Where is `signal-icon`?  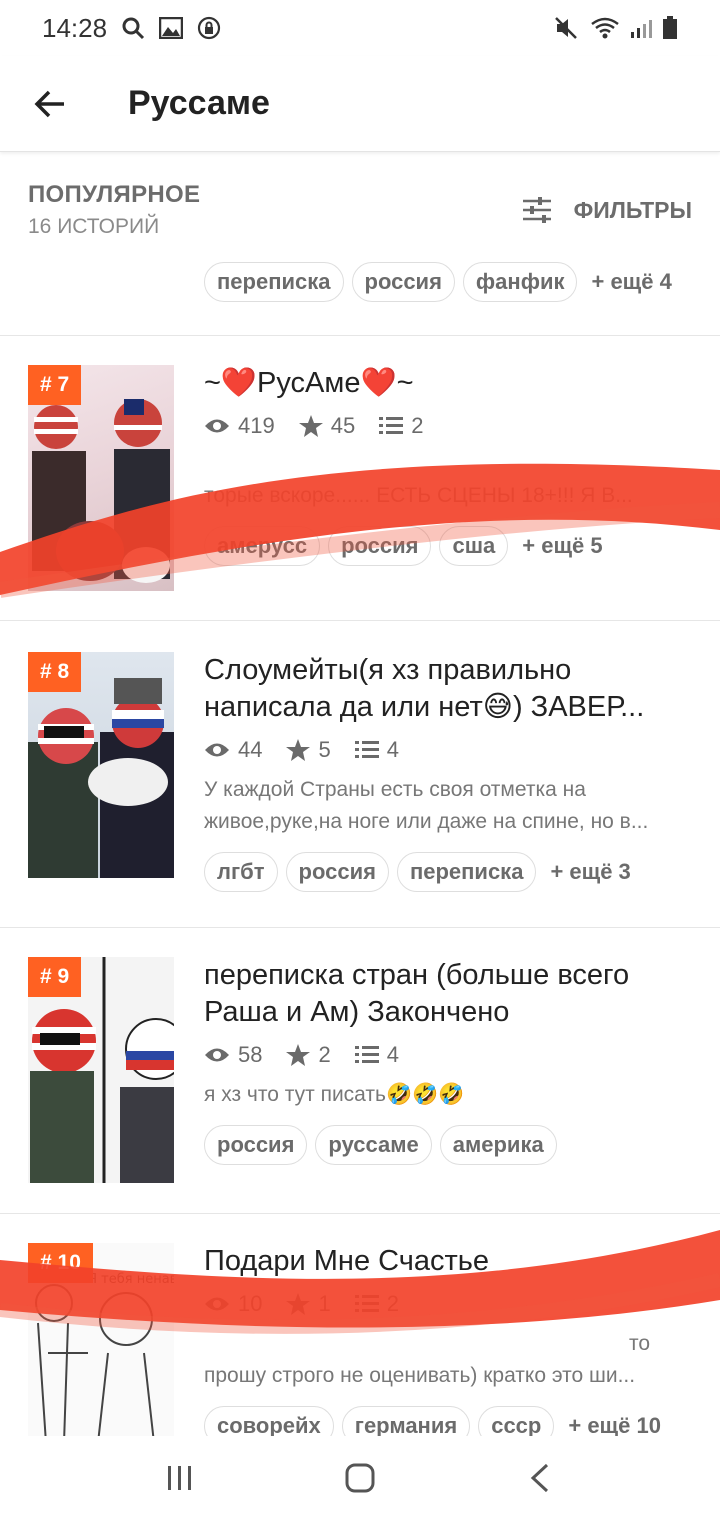 signal-icon is located at coordinates (641, 28).